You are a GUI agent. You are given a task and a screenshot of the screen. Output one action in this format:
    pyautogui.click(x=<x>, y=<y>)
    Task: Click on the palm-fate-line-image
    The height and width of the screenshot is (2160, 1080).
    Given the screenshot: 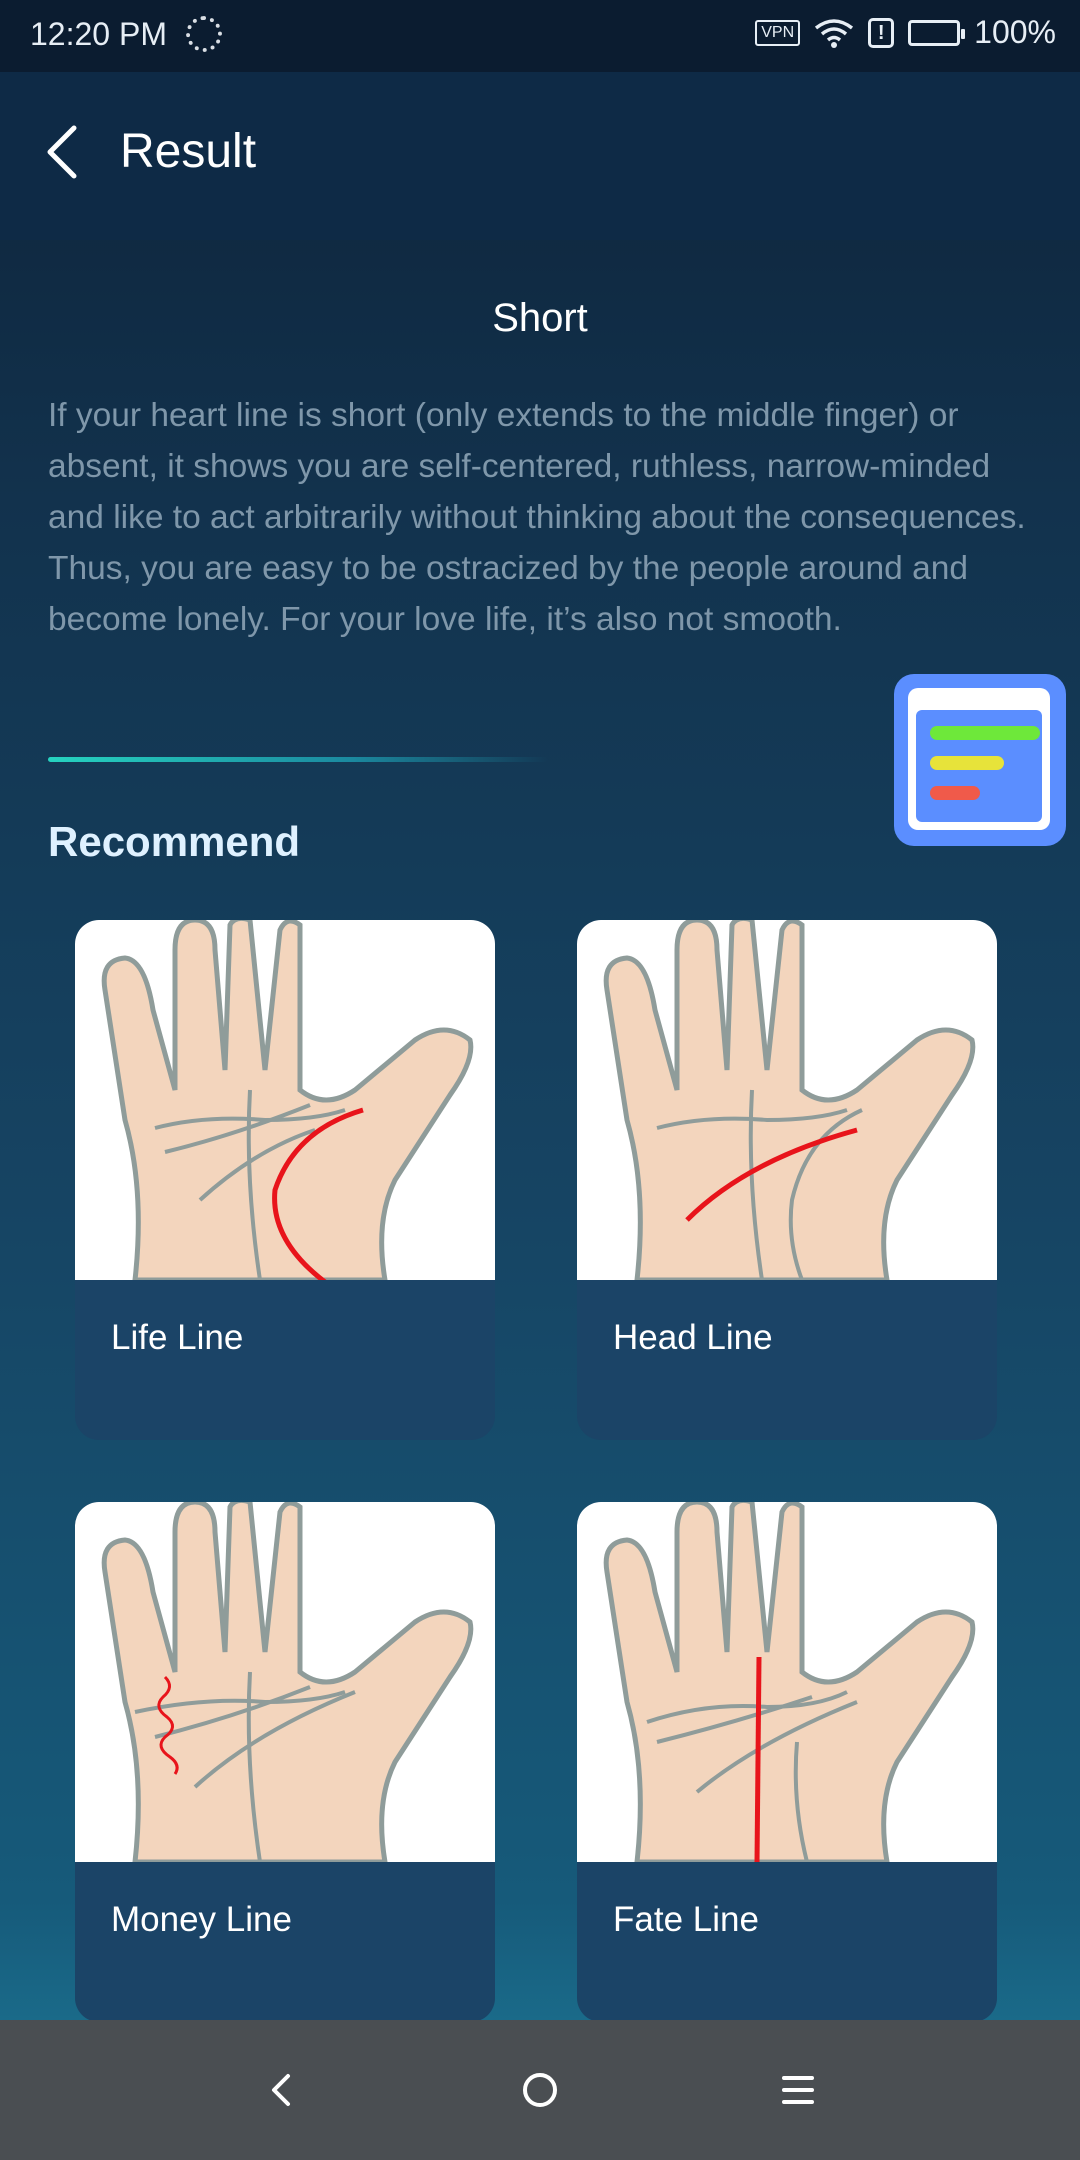 What is the action you would take?
    pyautogui.click(x=787, y=1683)
    